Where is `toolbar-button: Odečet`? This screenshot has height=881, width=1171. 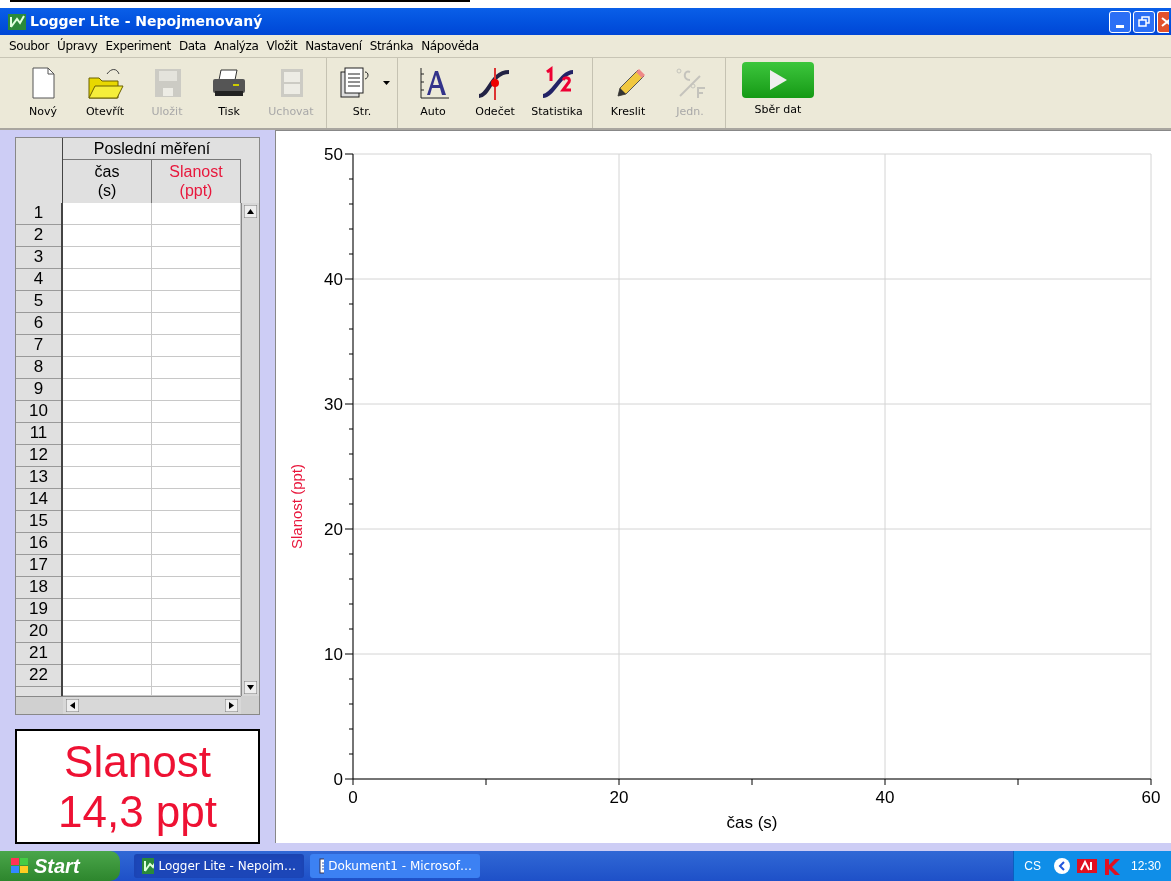
toolbar-button: Odečet is located at coordinates (495, 89).